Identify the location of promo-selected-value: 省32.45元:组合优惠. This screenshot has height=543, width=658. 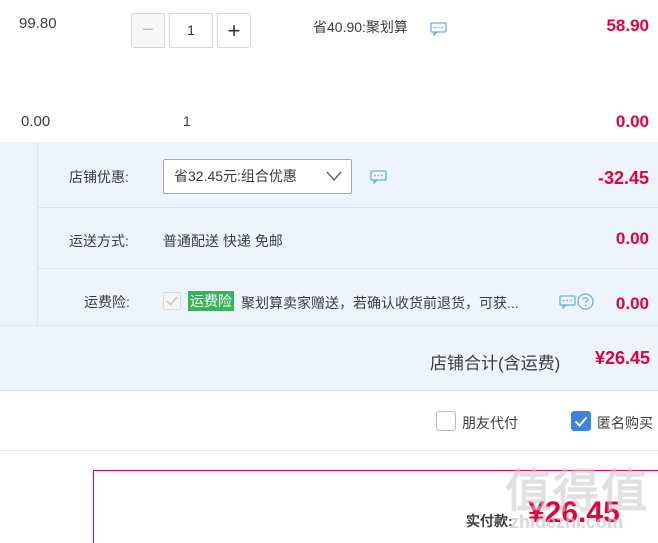
(235, 176).